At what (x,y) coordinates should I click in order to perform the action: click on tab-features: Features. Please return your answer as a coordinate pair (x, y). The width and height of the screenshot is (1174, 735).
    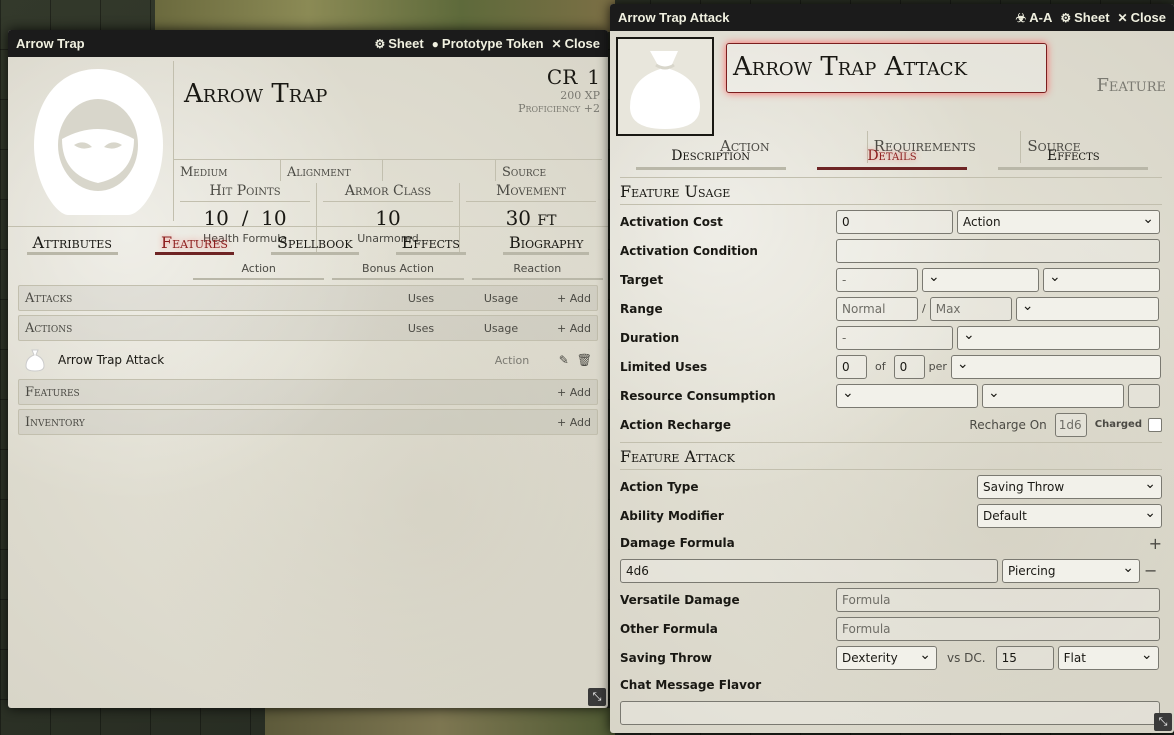
    Looking at the image, I should click on (194, 241).